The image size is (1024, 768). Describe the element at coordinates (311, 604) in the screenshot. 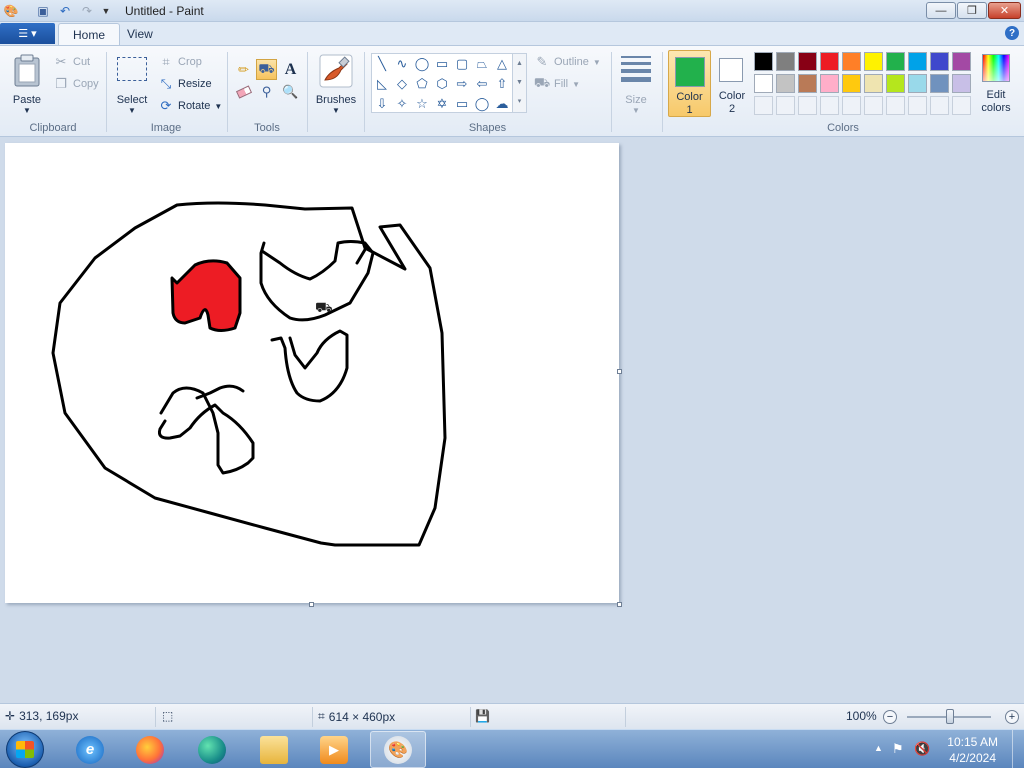

I see `resize-handle-bottom` at that location.